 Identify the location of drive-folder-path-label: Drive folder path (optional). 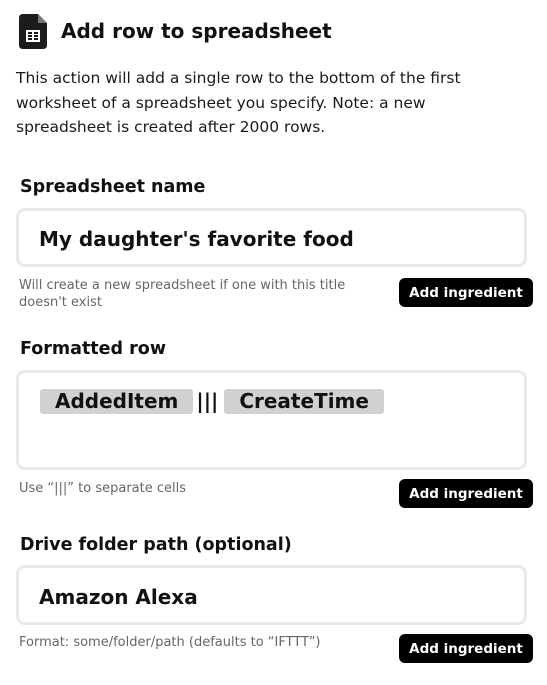
(156, 545).